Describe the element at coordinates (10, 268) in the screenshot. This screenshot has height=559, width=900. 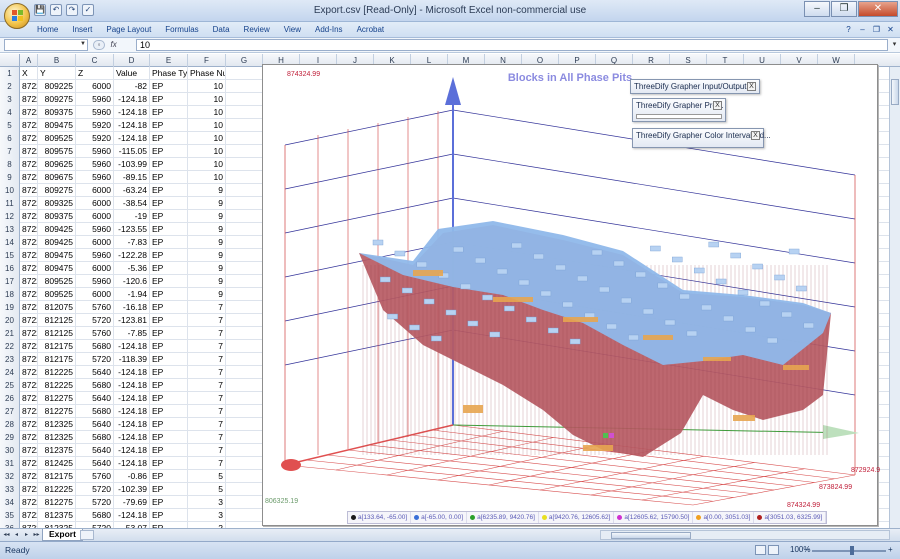
I see `row-header: 16` at that location.